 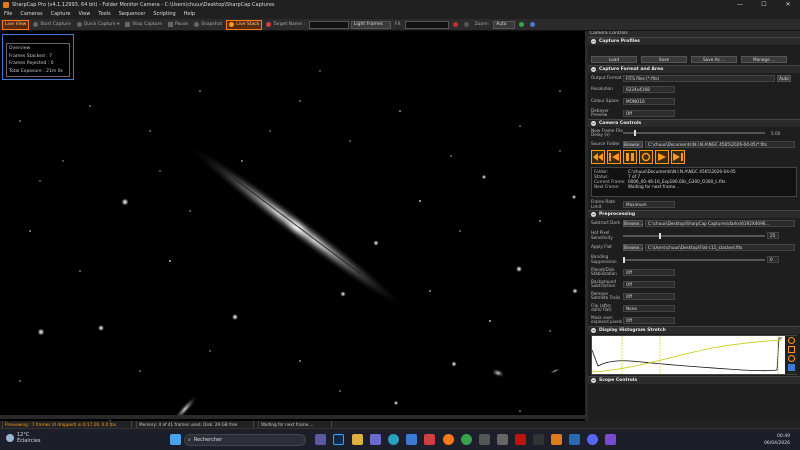 What do you see at coordinates (773, 235) in the screenshot?
I see `hot-pixel-sensitivity-value: 25` at bounding box center [773, 235].